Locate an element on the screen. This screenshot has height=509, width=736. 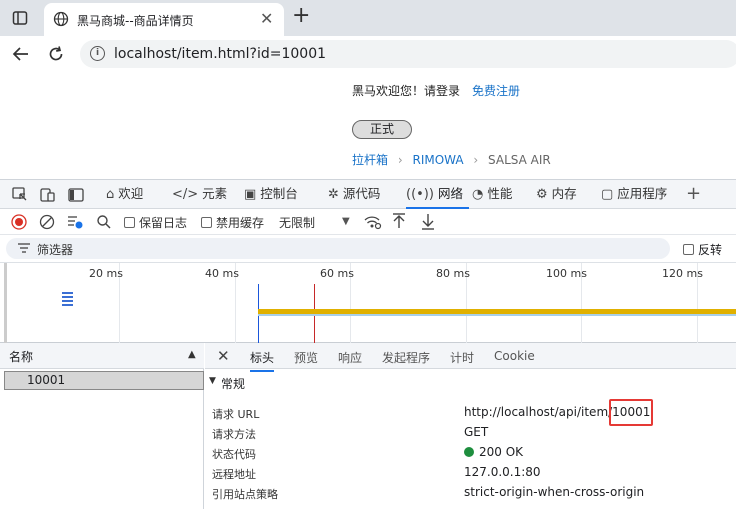
breadcrumb-item-salsa-air: SALSA AIR is located at coordinates (519, 160).